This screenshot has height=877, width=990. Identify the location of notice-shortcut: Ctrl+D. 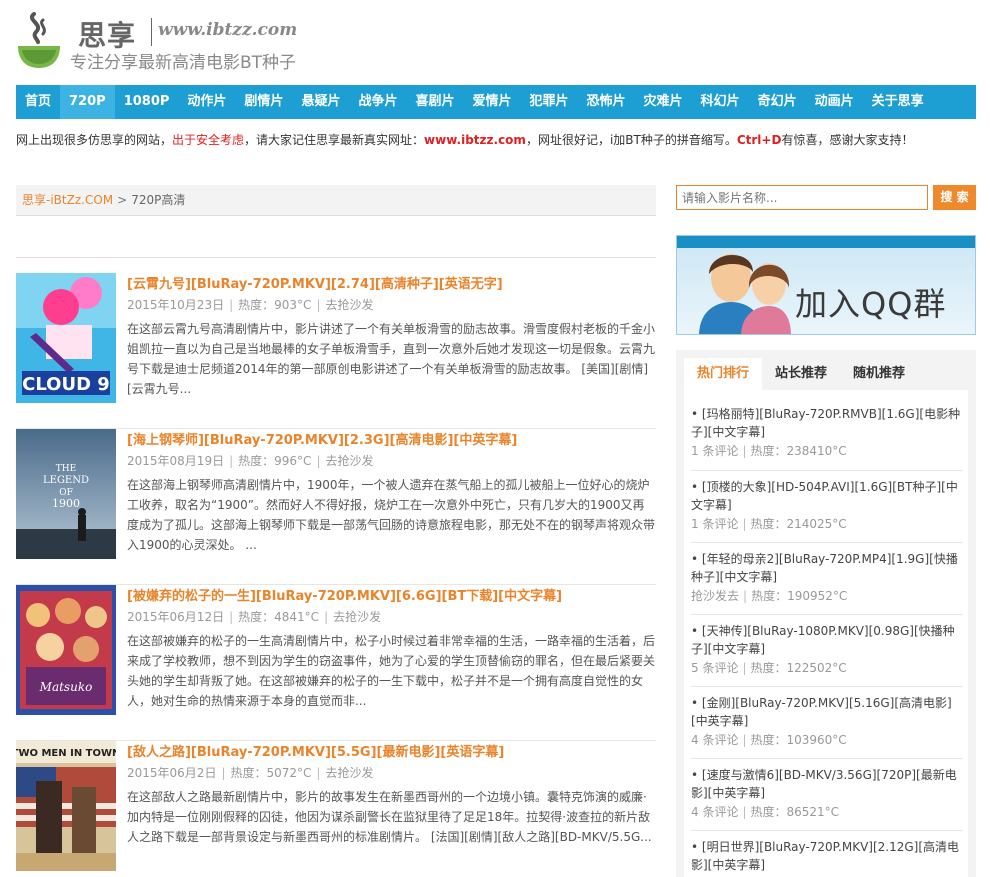
(759, 140).